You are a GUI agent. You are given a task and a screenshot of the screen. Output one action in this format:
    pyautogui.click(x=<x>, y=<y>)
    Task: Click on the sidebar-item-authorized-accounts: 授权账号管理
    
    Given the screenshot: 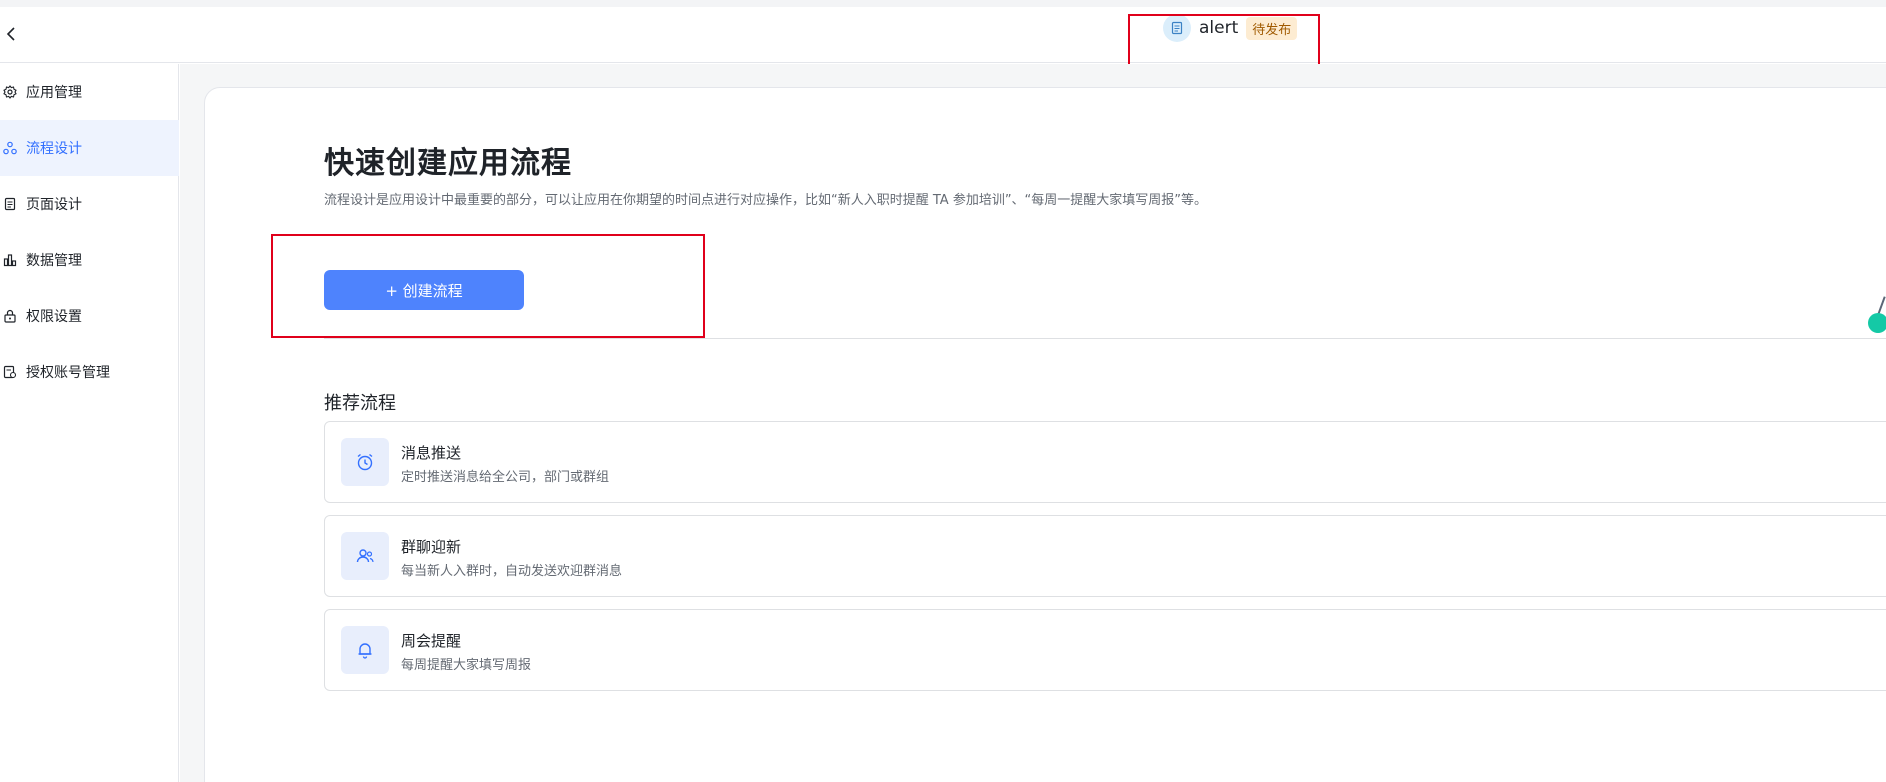 What is the action you would take?
    pyautogui.click(x=89, y=372)
    